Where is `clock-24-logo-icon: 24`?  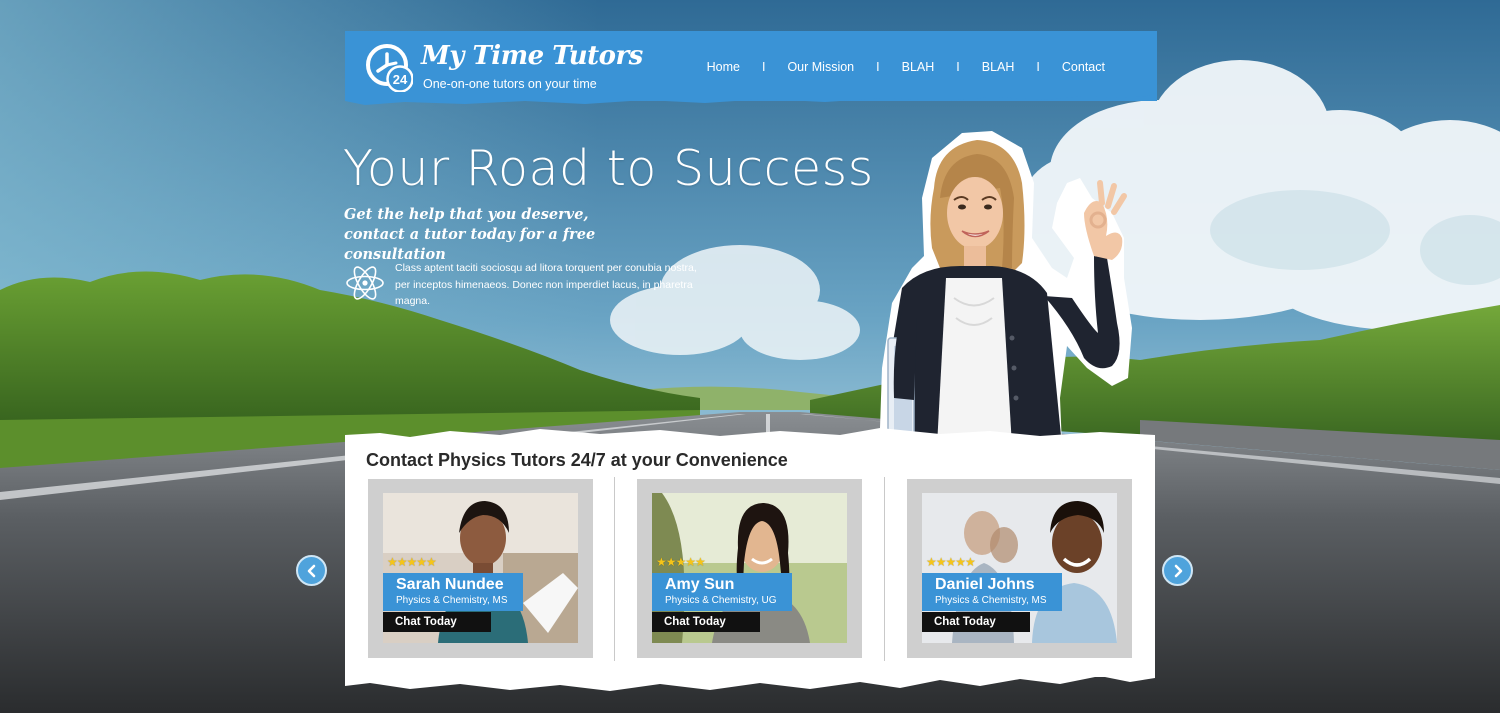
clock-24-logo-icon: 24 is located at coordinates (389, 68).